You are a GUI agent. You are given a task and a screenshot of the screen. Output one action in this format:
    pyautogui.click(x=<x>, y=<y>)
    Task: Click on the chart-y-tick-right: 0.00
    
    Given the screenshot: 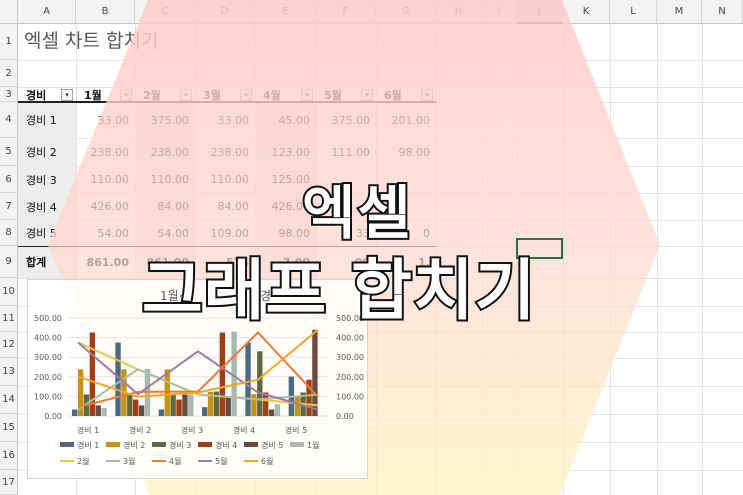 What is the action you would take?
    pyautogui.click(x=345, y=416)
    